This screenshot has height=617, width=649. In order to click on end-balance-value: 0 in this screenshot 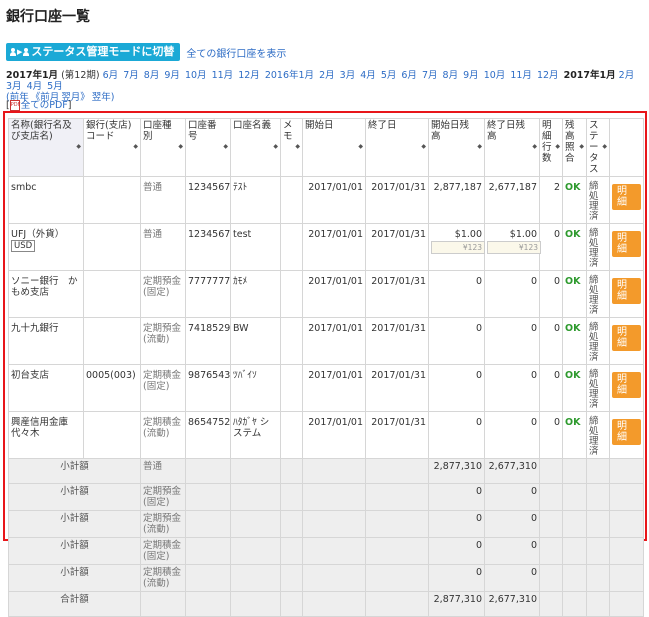, I will do `click(533, 281)`.